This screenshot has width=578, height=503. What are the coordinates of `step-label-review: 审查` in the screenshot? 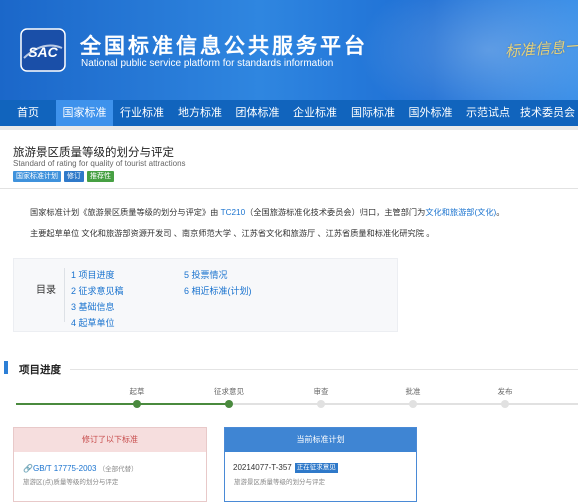 It's located at (321, 391).